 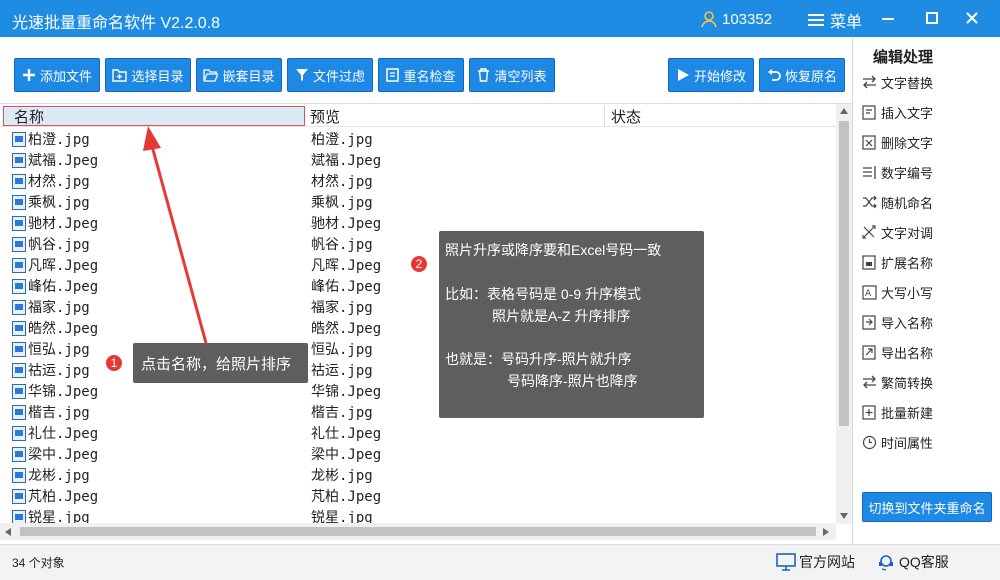 What do you see at coordinates (869, 292) in the screenshot?
I see `case-icon: A` at bounding box center [869, 292].